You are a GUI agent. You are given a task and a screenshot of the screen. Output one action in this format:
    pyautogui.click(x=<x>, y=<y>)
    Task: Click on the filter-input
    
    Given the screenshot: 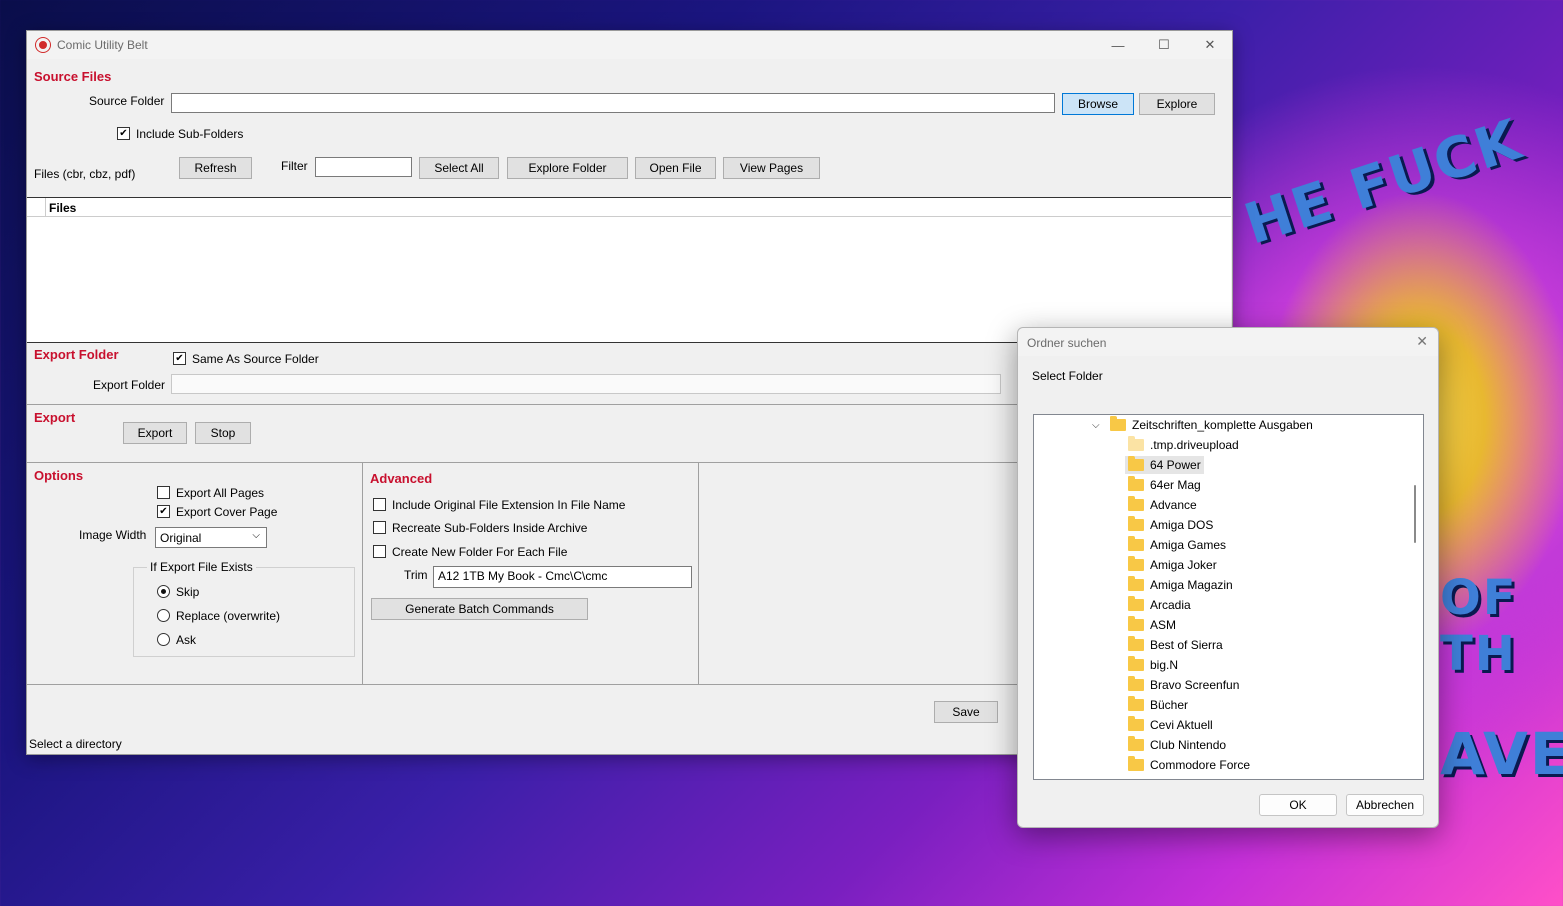 What is the action you would take?
    pyautogui.click(x=363, y=167)
    